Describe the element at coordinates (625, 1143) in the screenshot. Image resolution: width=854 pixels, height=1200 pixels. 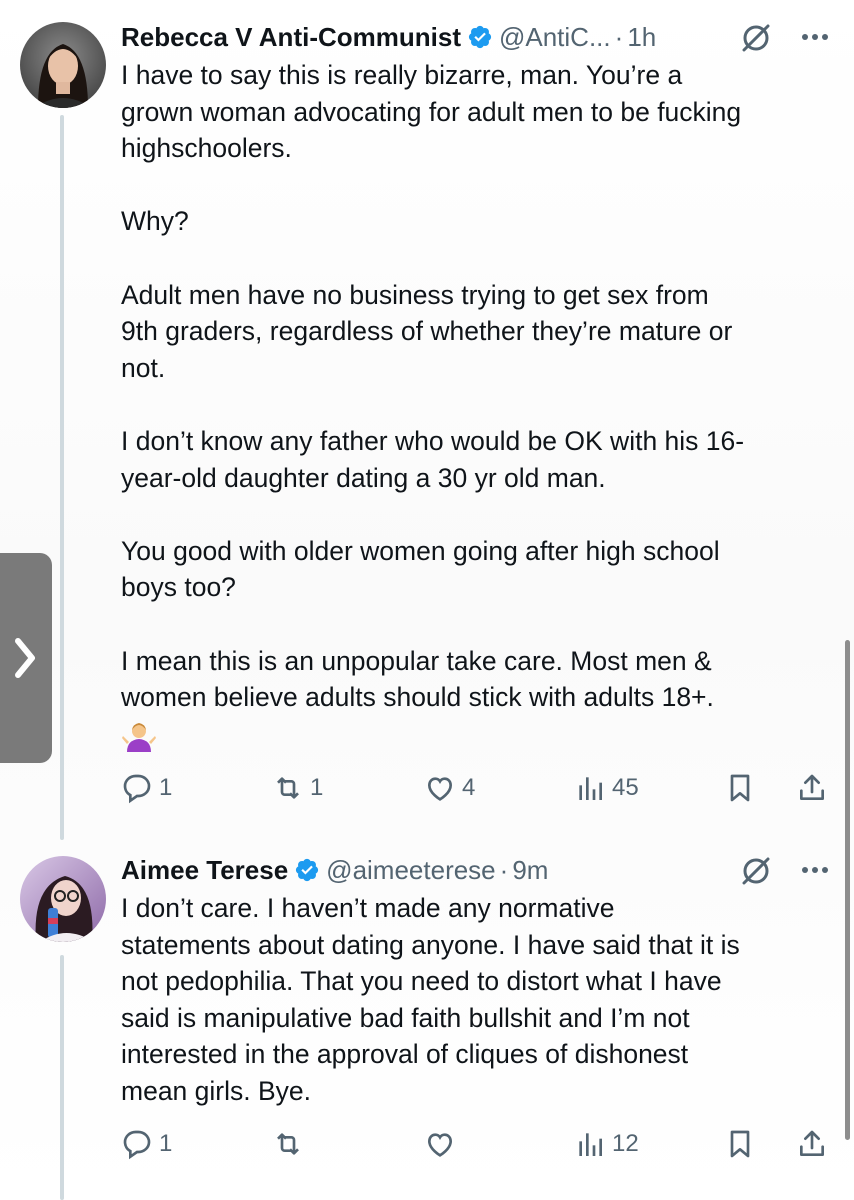
I see `views-count: 12` at that location.